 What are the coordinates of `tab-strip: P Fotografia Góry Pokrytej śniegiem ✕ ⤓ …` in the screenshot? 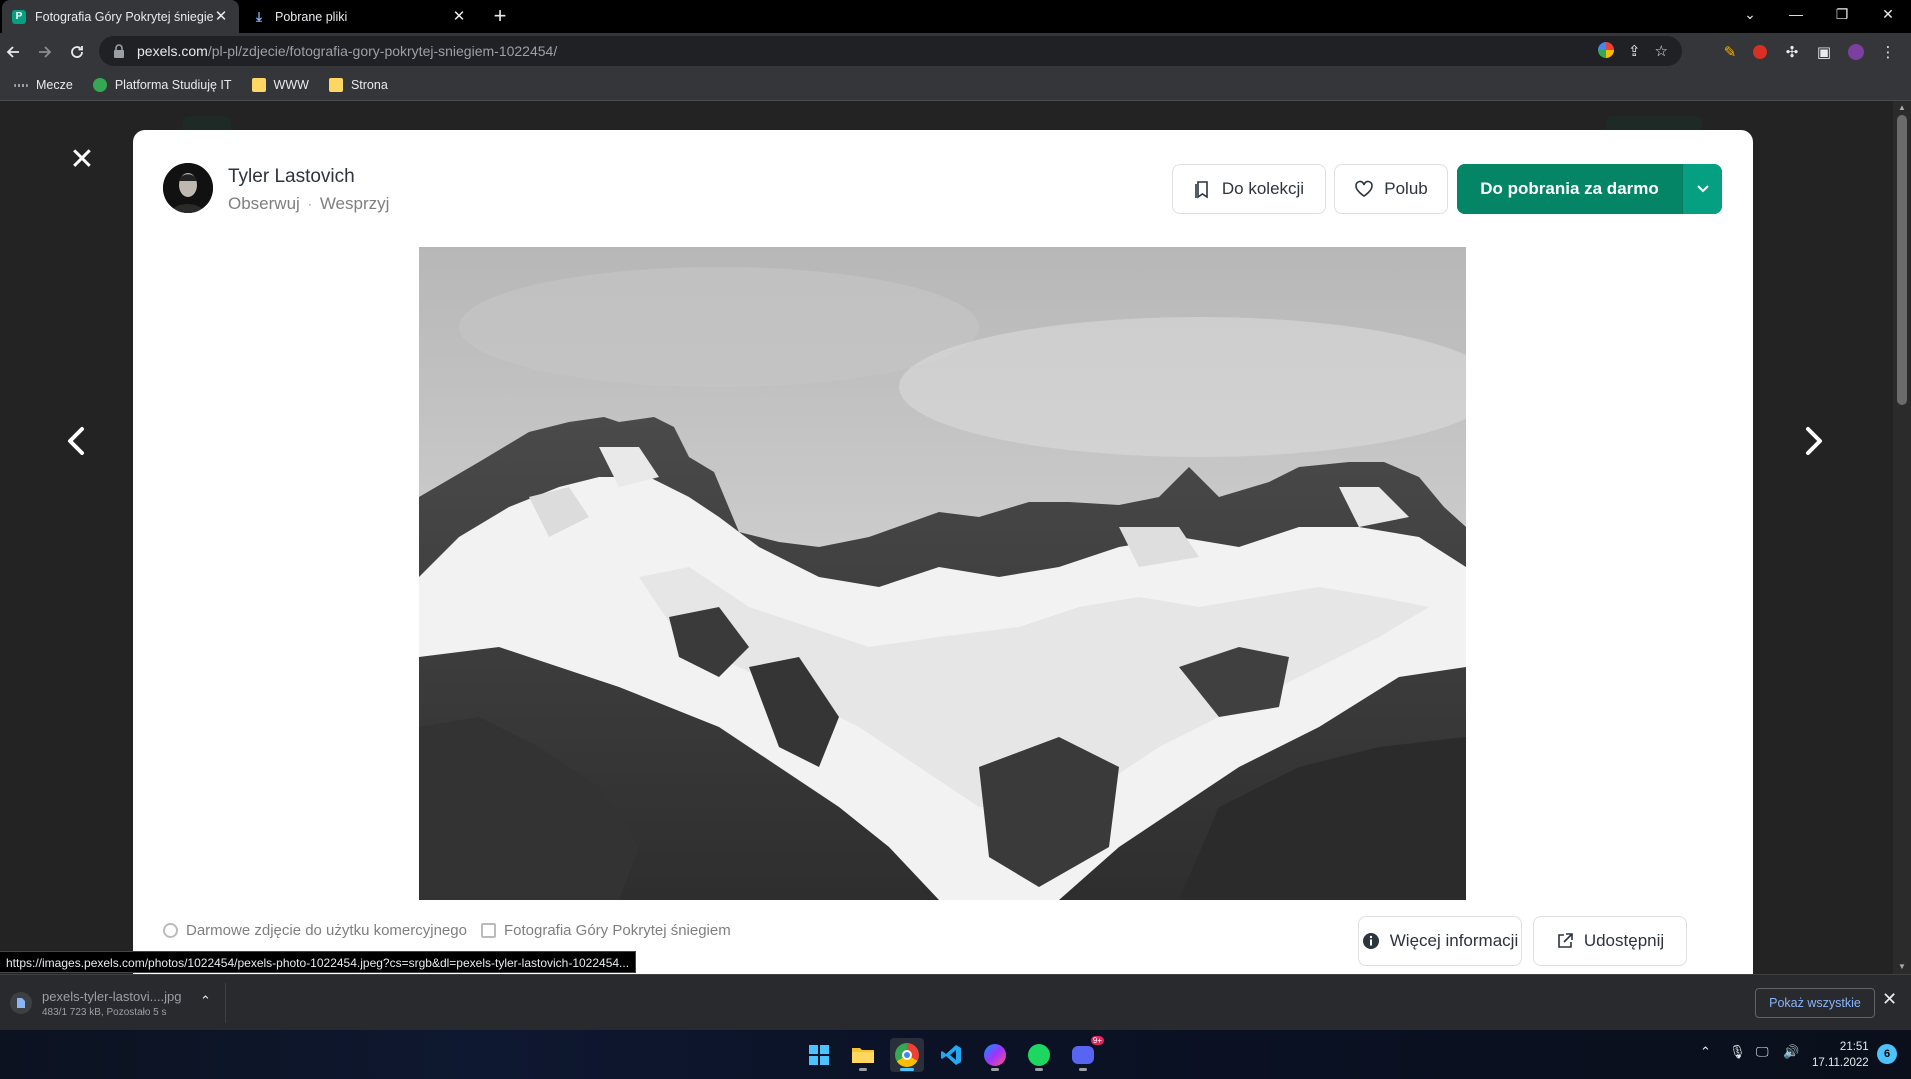 It's located at (955, 16).